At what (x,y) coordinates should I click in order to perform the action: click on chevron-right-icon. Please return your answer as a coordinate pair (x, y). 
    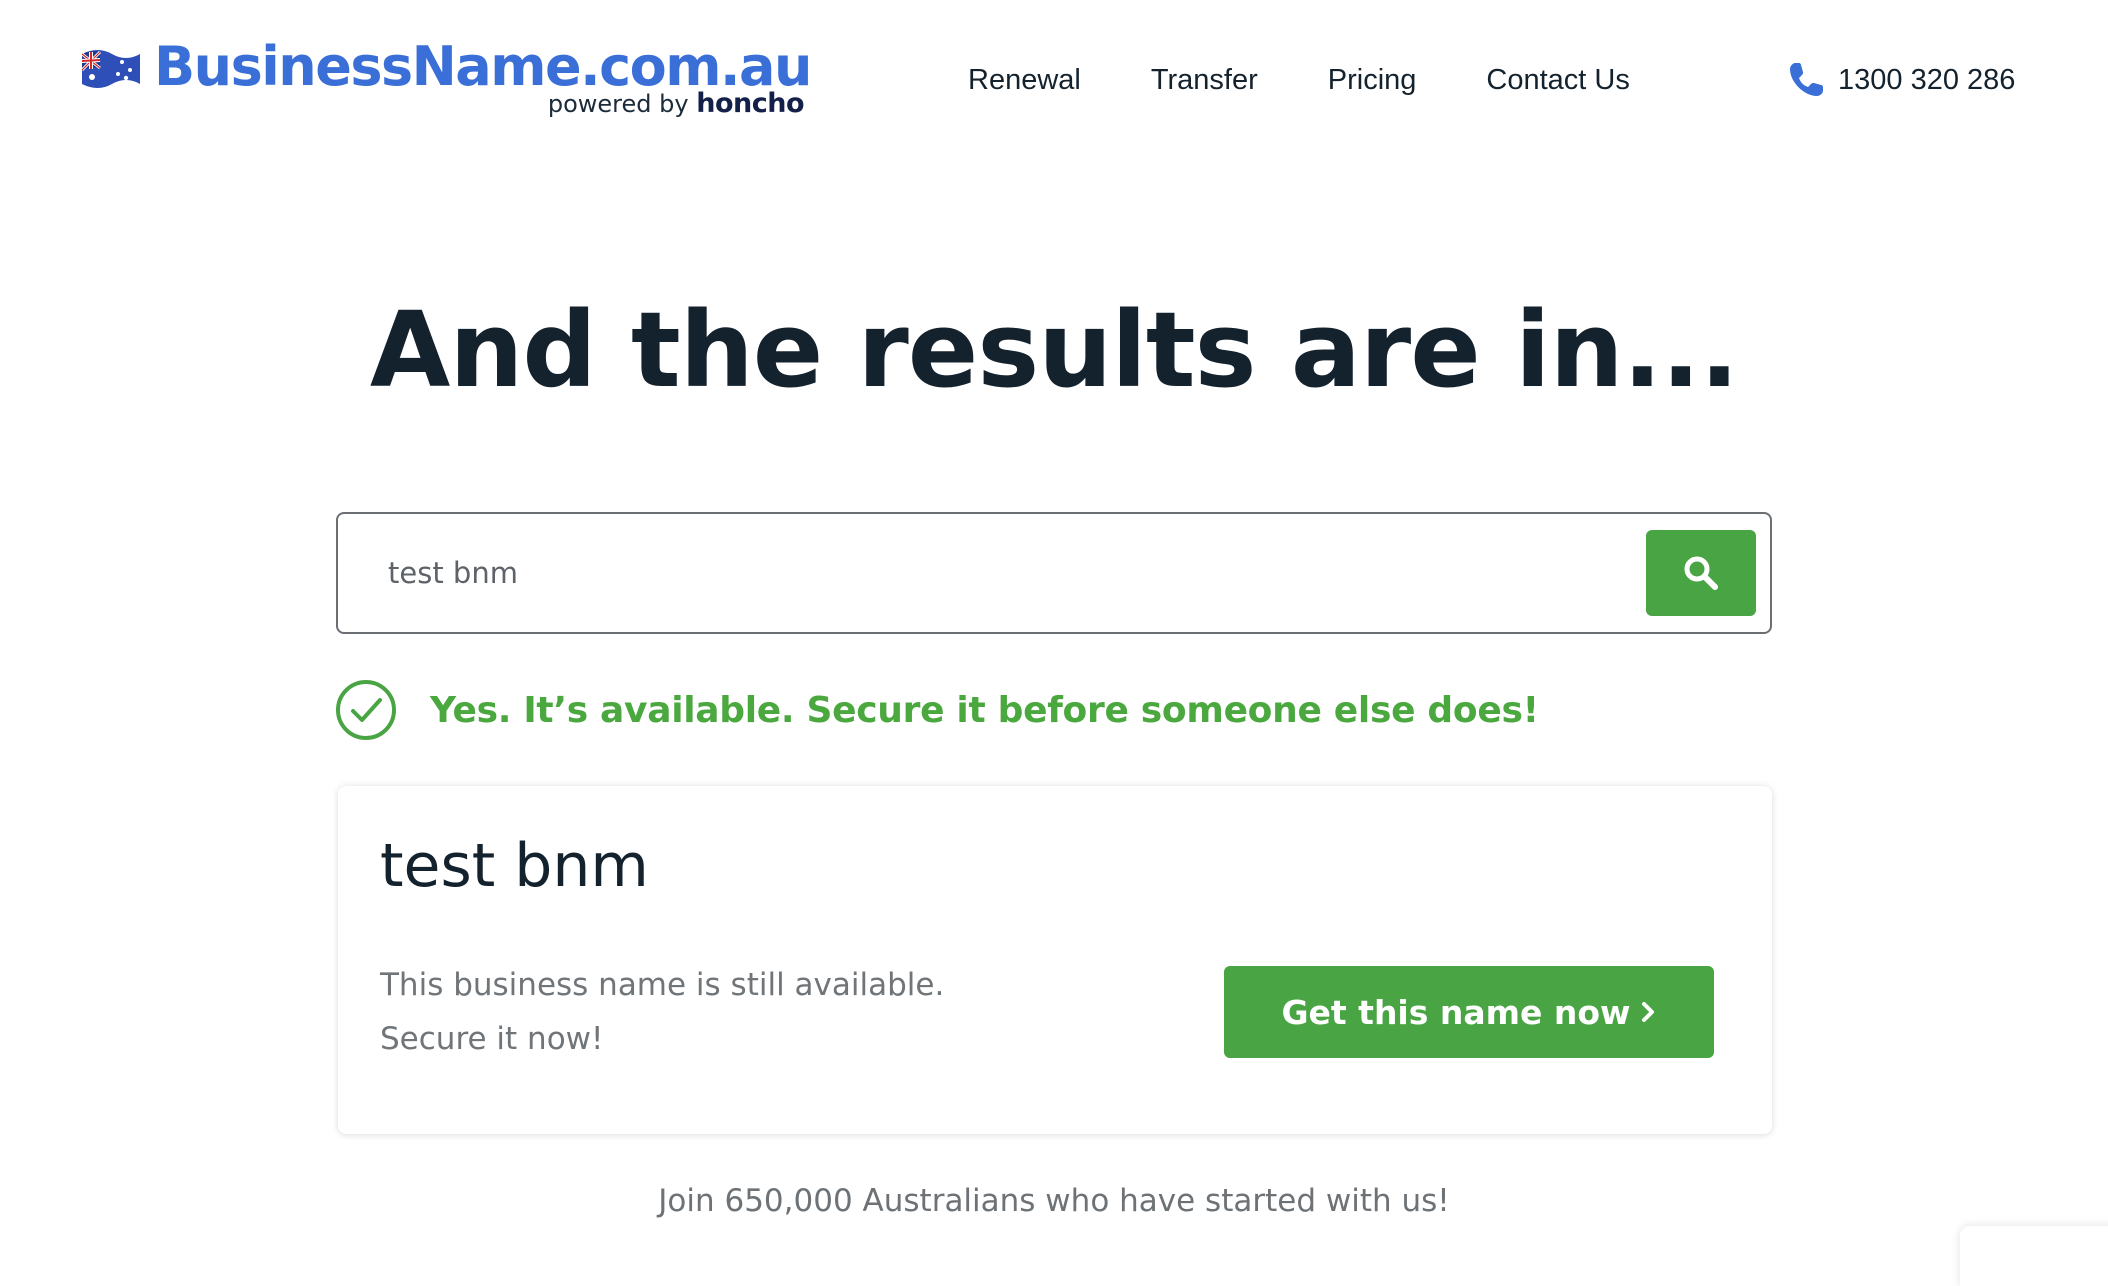
    Looking at the image, I should click on (1647, 1012).